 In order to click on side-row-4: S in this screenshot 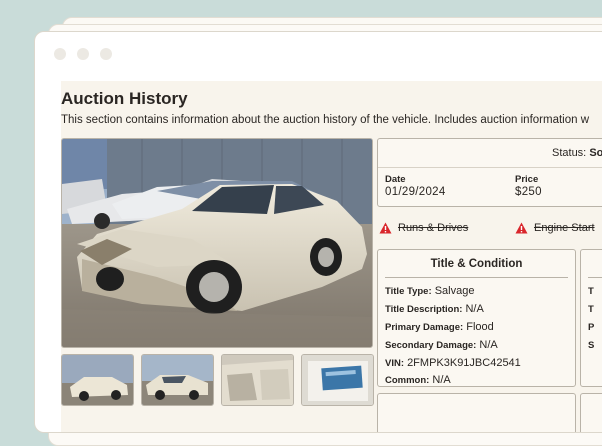, I will do `click(591, 345)`.